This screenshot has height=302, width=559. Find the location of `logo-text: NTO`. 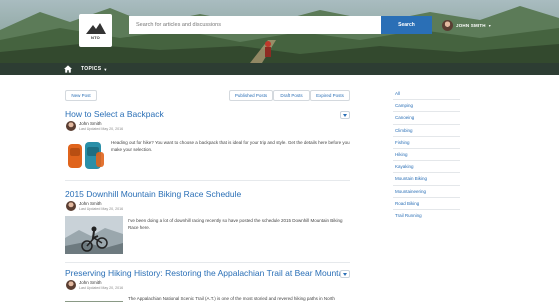

logo-text: NTO is located at coordinates (95, 37).